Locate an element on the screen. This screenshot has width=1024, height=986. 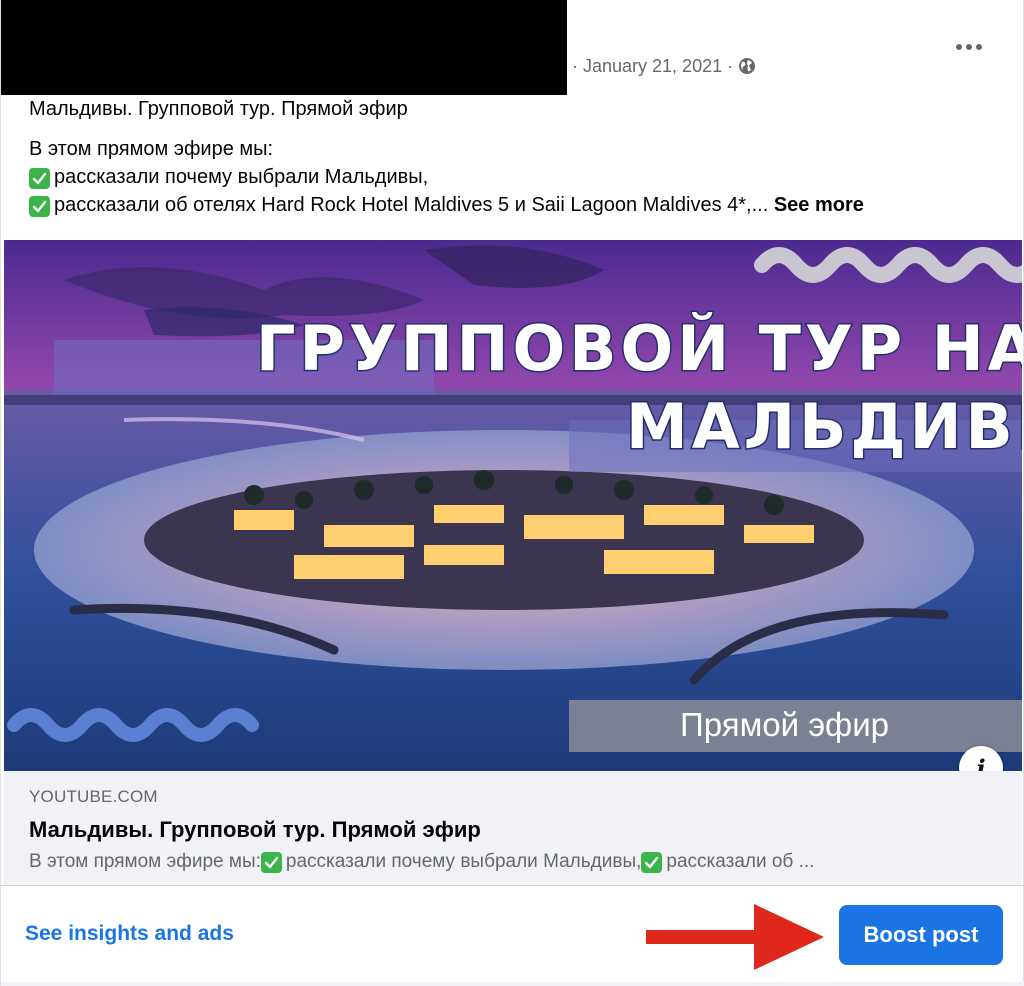
see-more-link: See more is located at coordinates (819, 205).